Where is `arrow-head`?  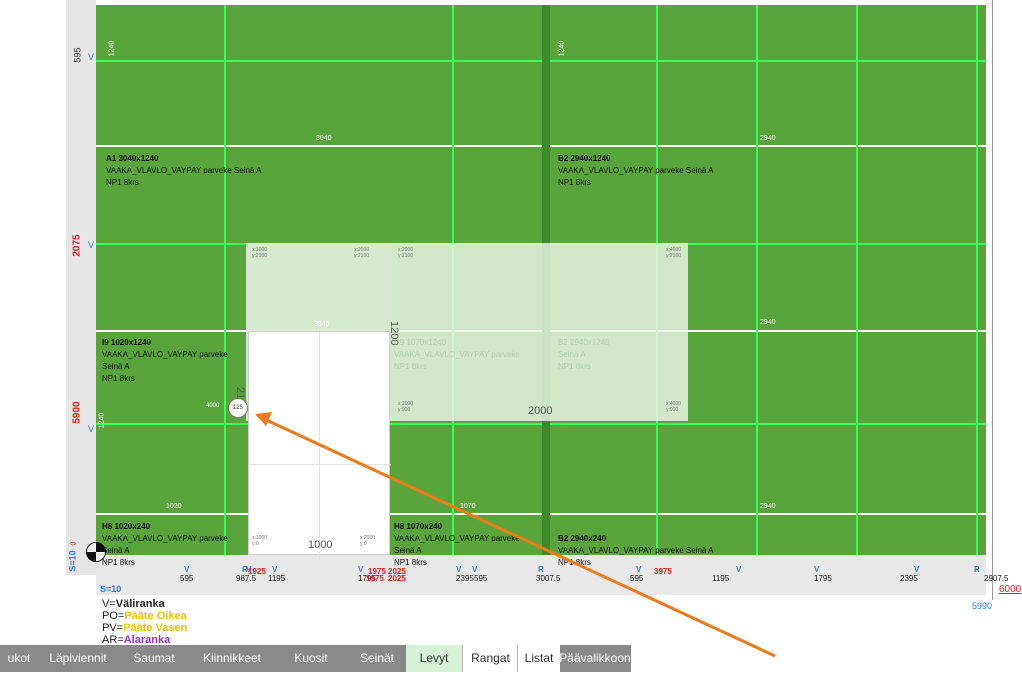 arrow-head is located at coordinates (263, 419).